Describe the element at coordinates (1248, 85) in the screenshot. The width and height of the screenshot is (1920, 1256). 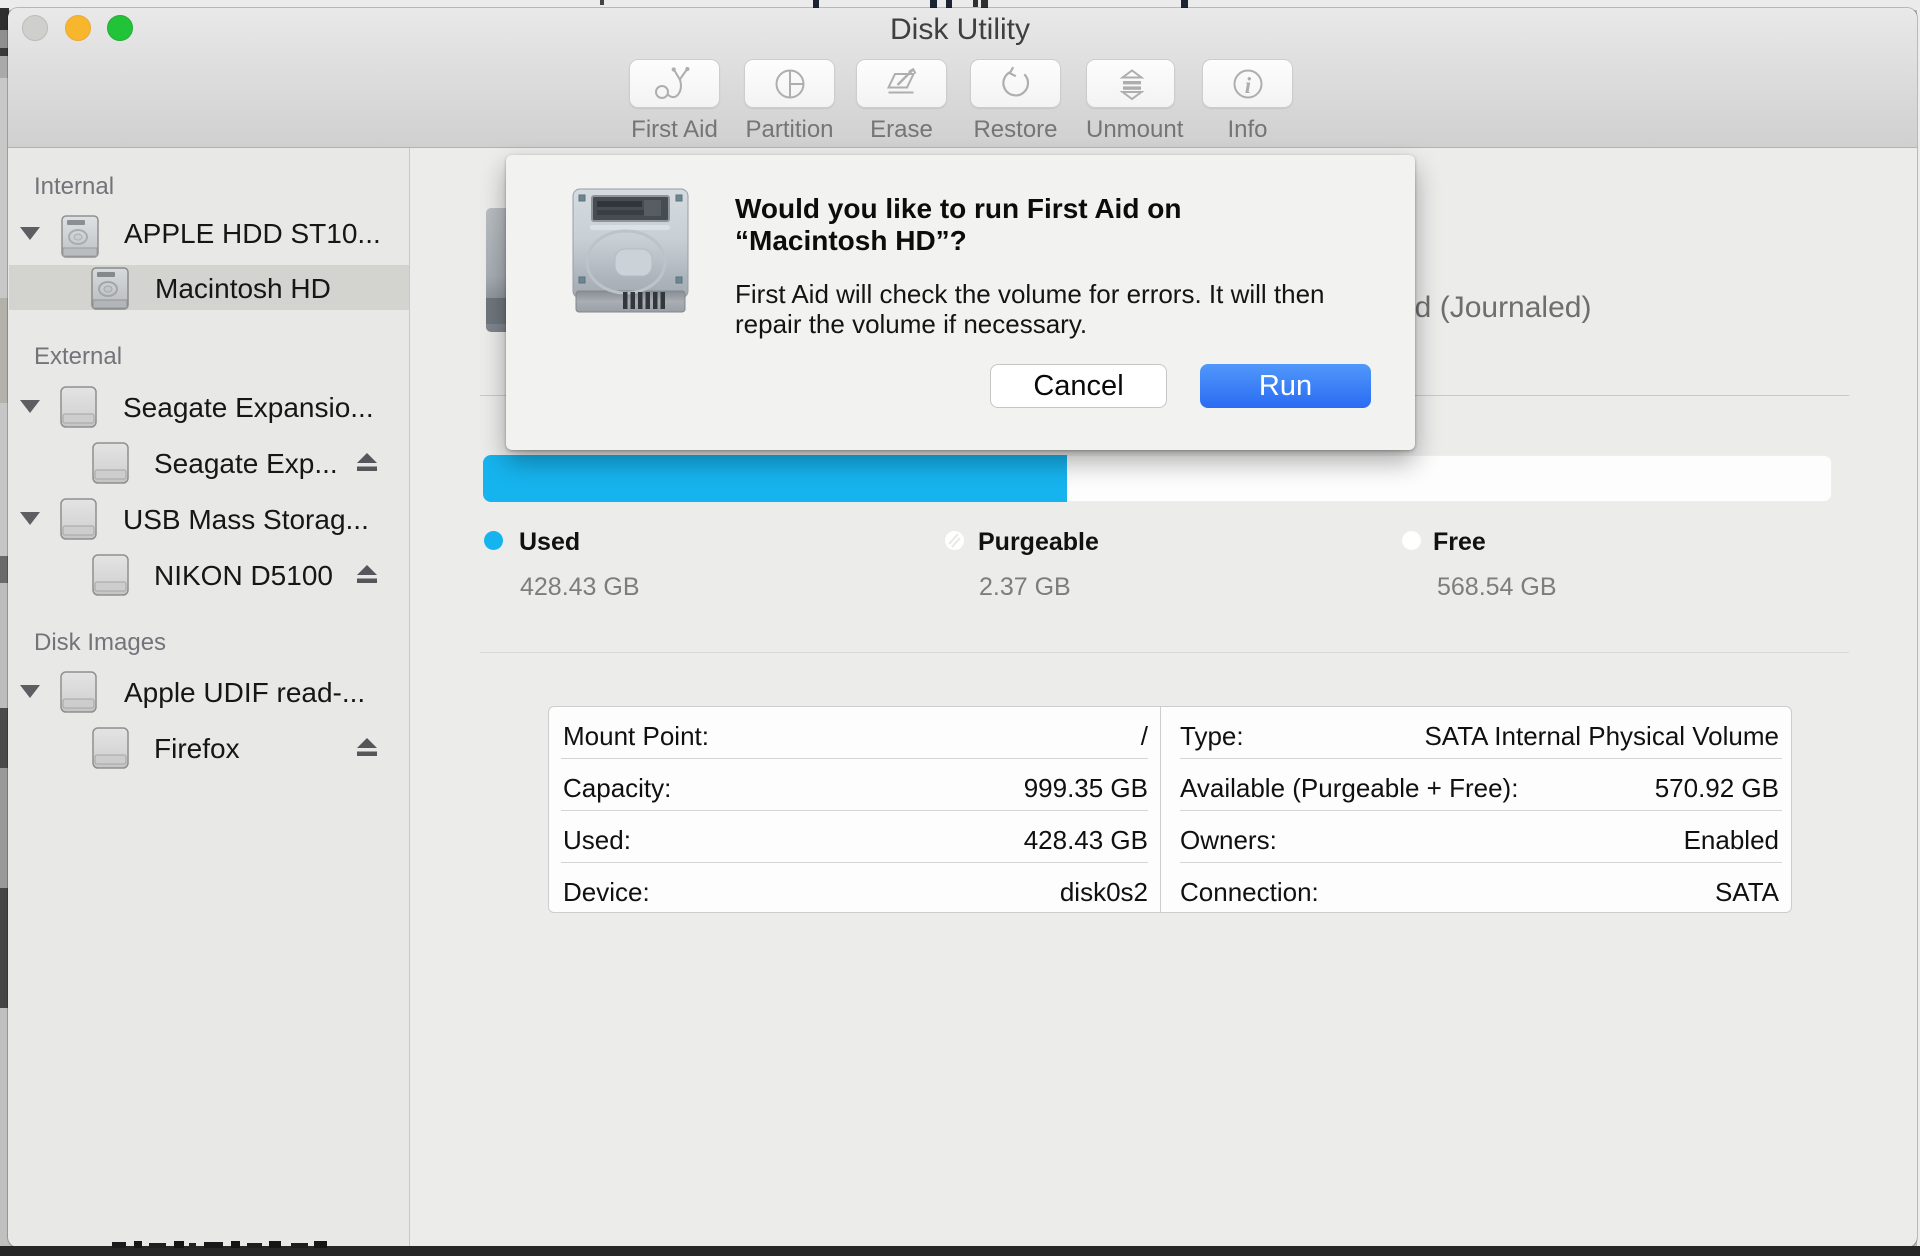
I see `svg-text: i` at that location.